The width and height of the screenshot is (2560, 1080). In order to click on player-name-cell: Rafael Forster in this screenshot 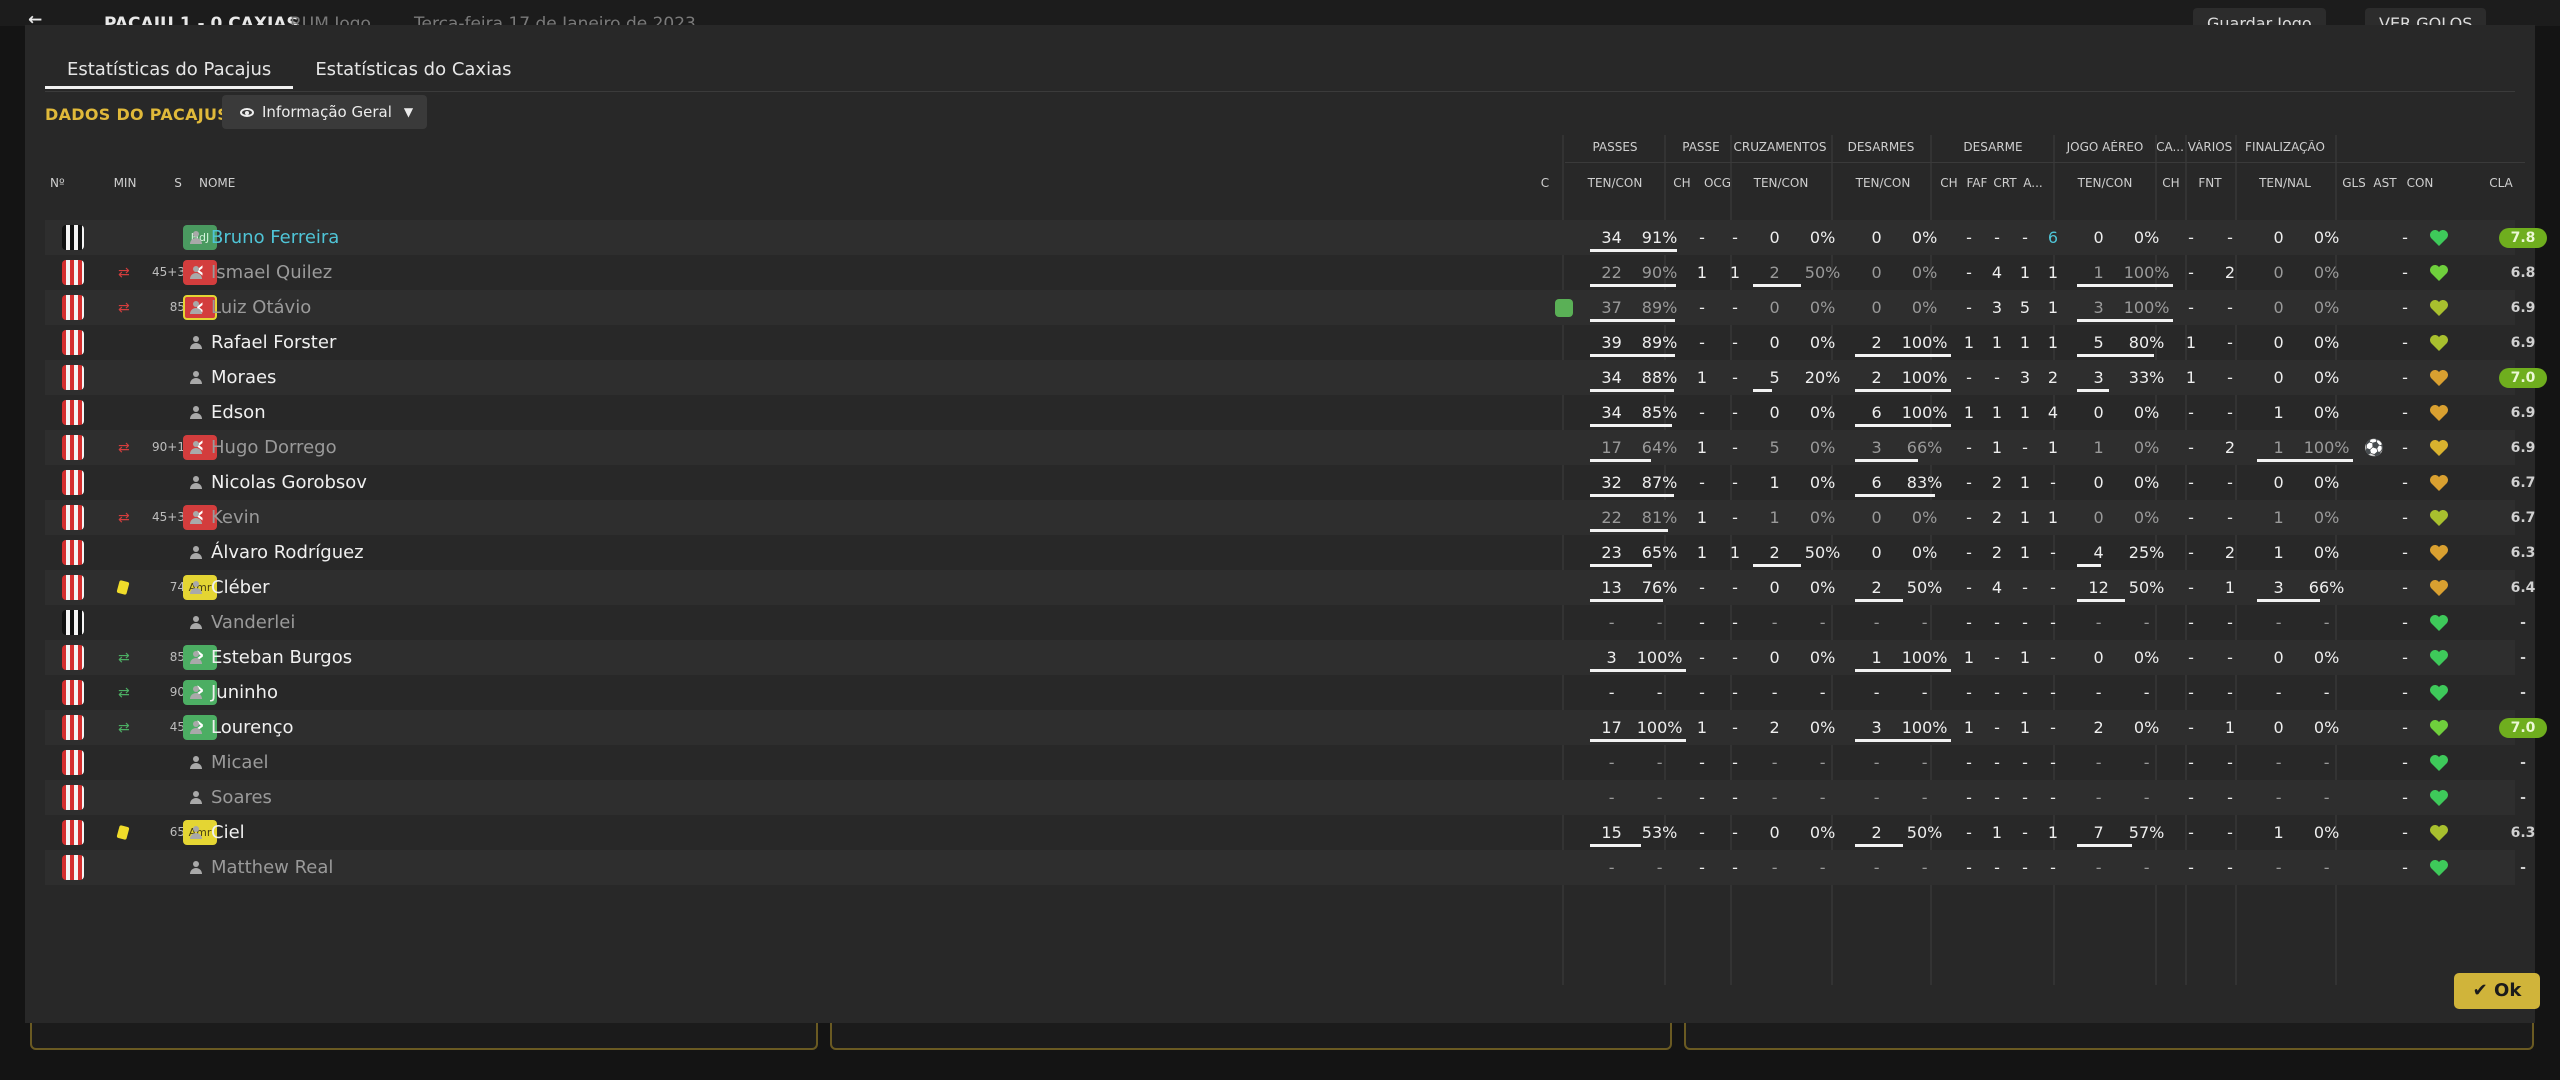, I will do `click(263, 342)`.